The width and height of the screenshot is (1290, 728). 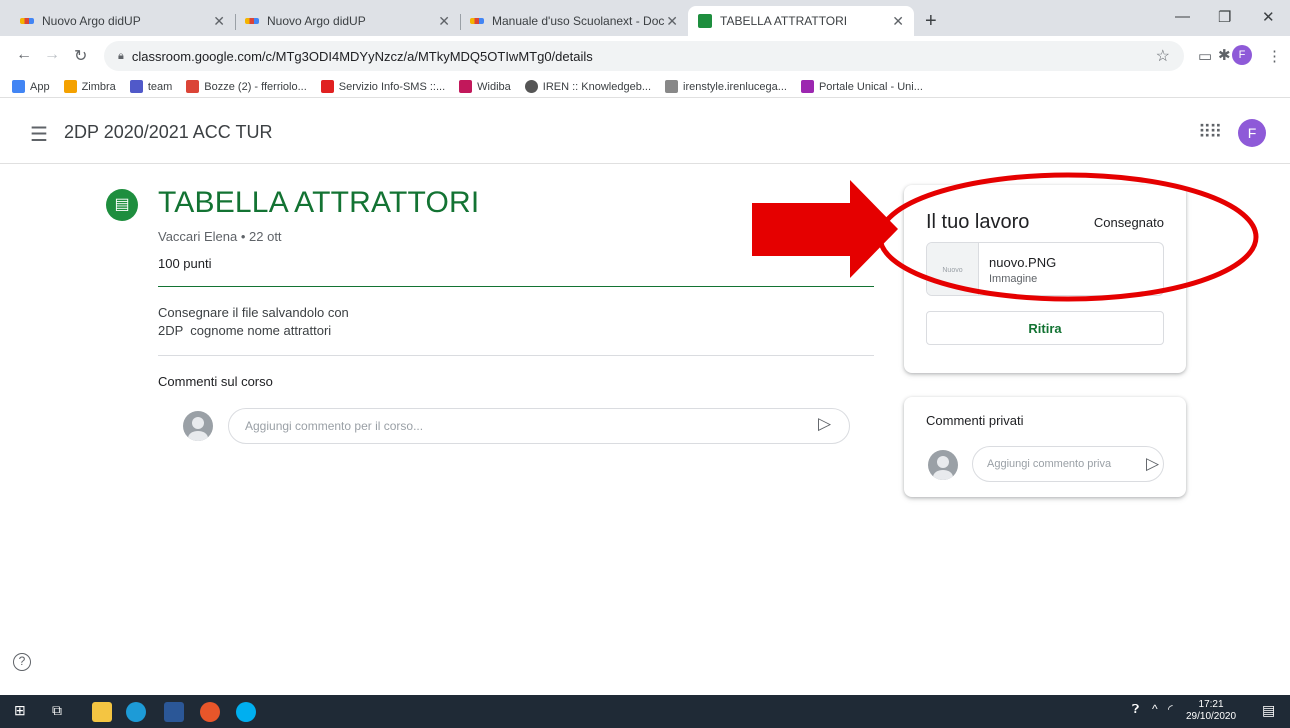 I want to click on classroom-favicon-icon, so click(x=705, y=21).